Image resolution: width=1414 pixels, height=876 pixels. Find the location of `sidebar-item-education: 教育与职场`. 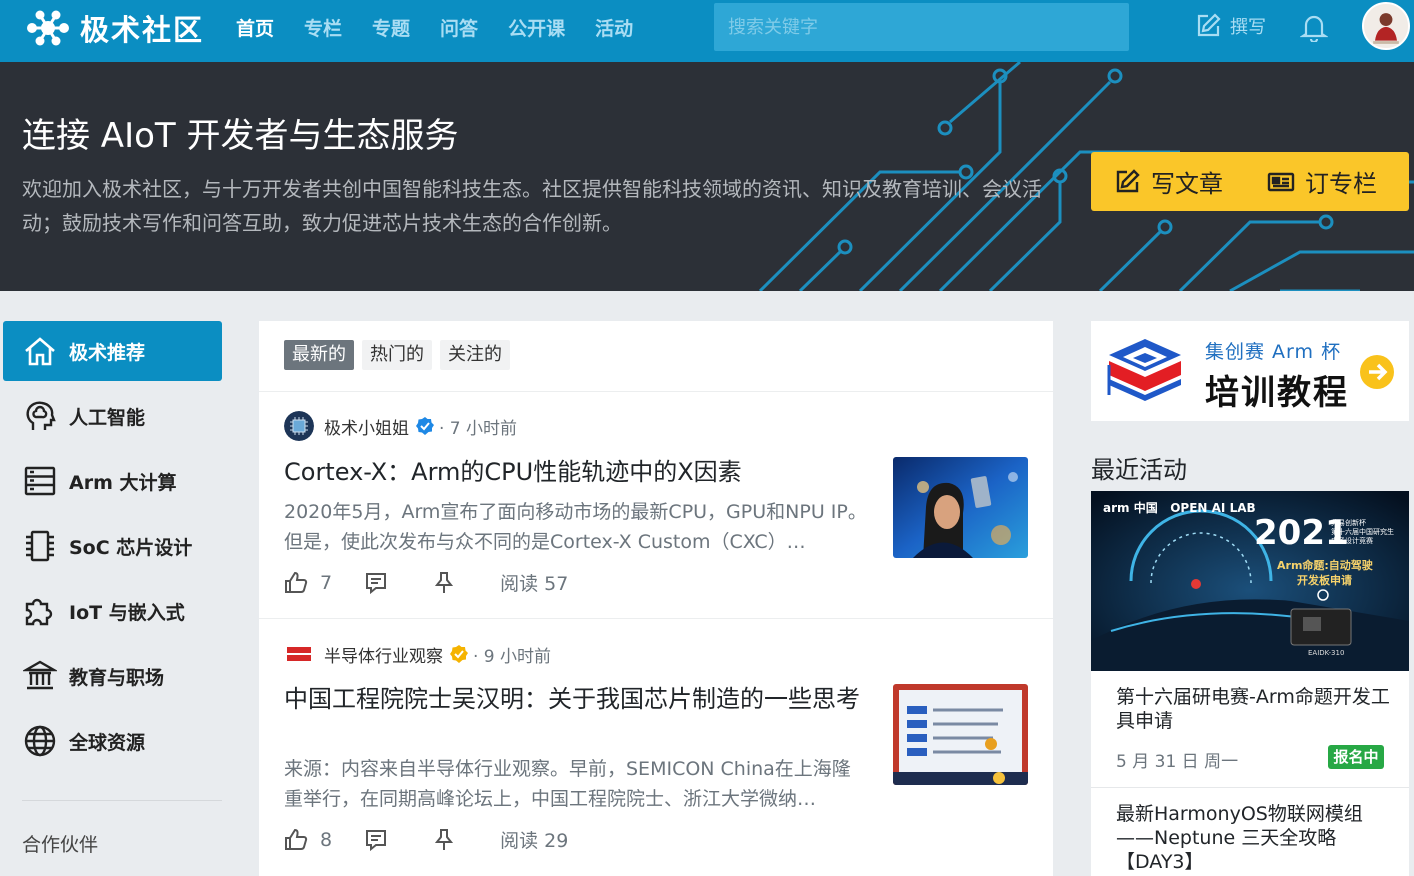

sidebar-item-education: 教育与职场 is located at coordinates (112, 676).